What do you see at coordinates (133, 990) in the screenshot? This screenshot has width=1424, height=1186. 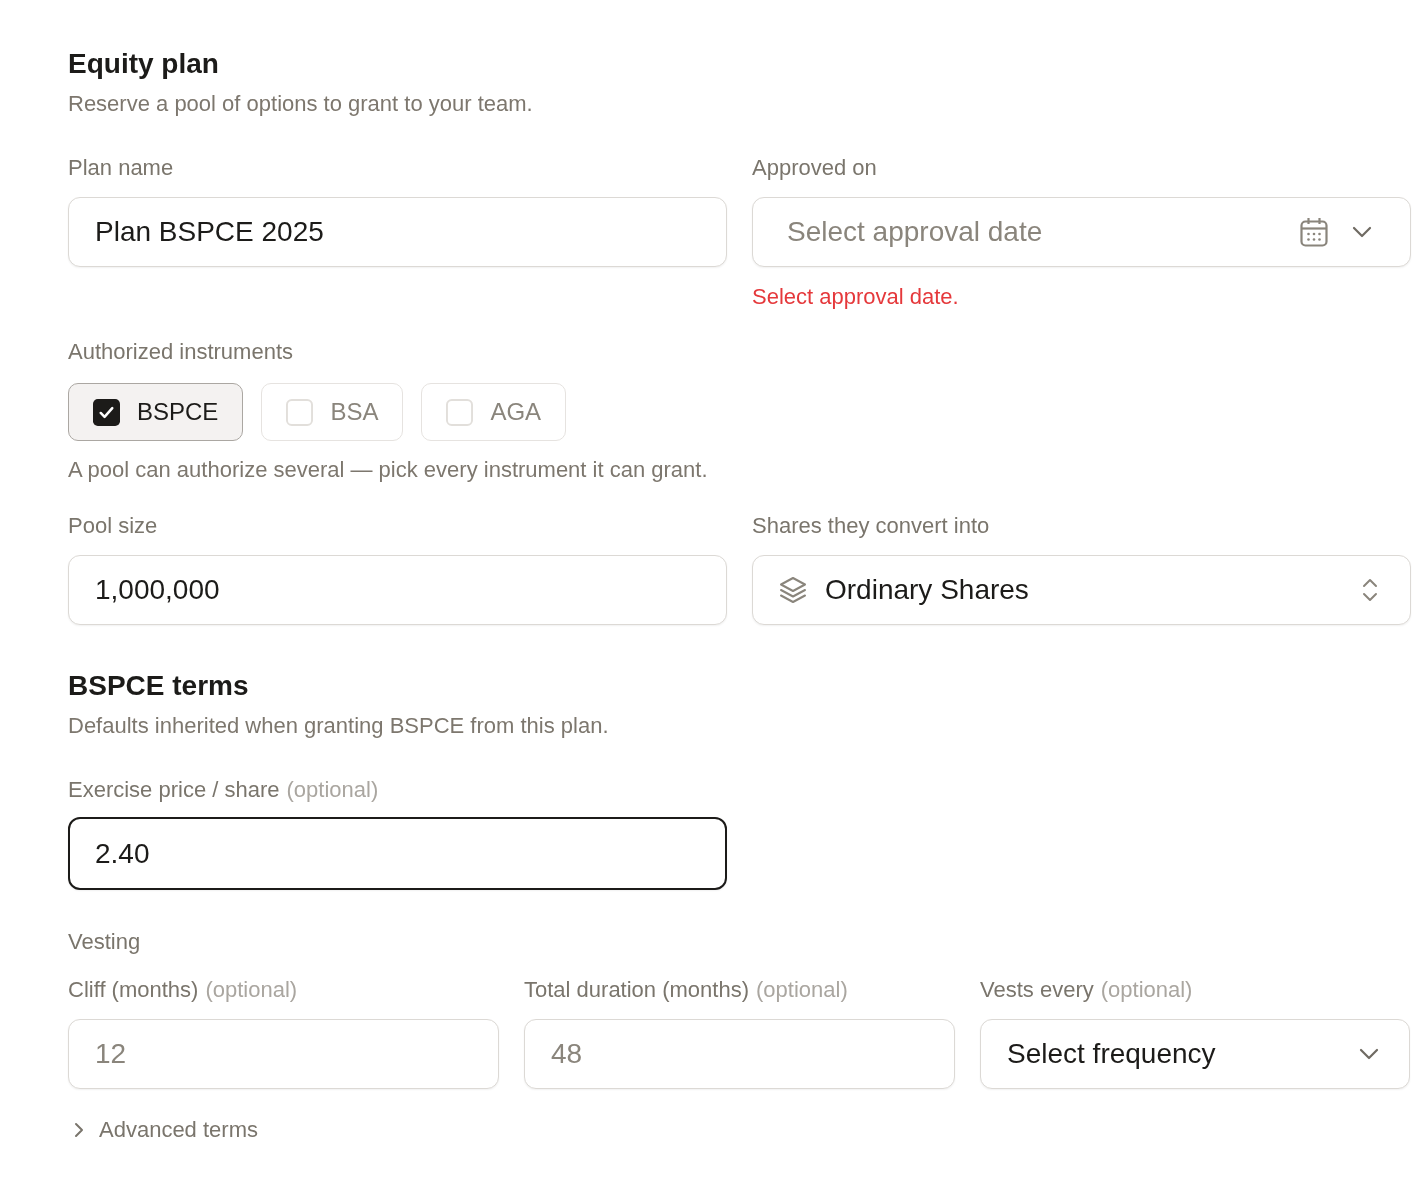 I see `field-label: Cliff (months)` at bounding box center [133, 990].